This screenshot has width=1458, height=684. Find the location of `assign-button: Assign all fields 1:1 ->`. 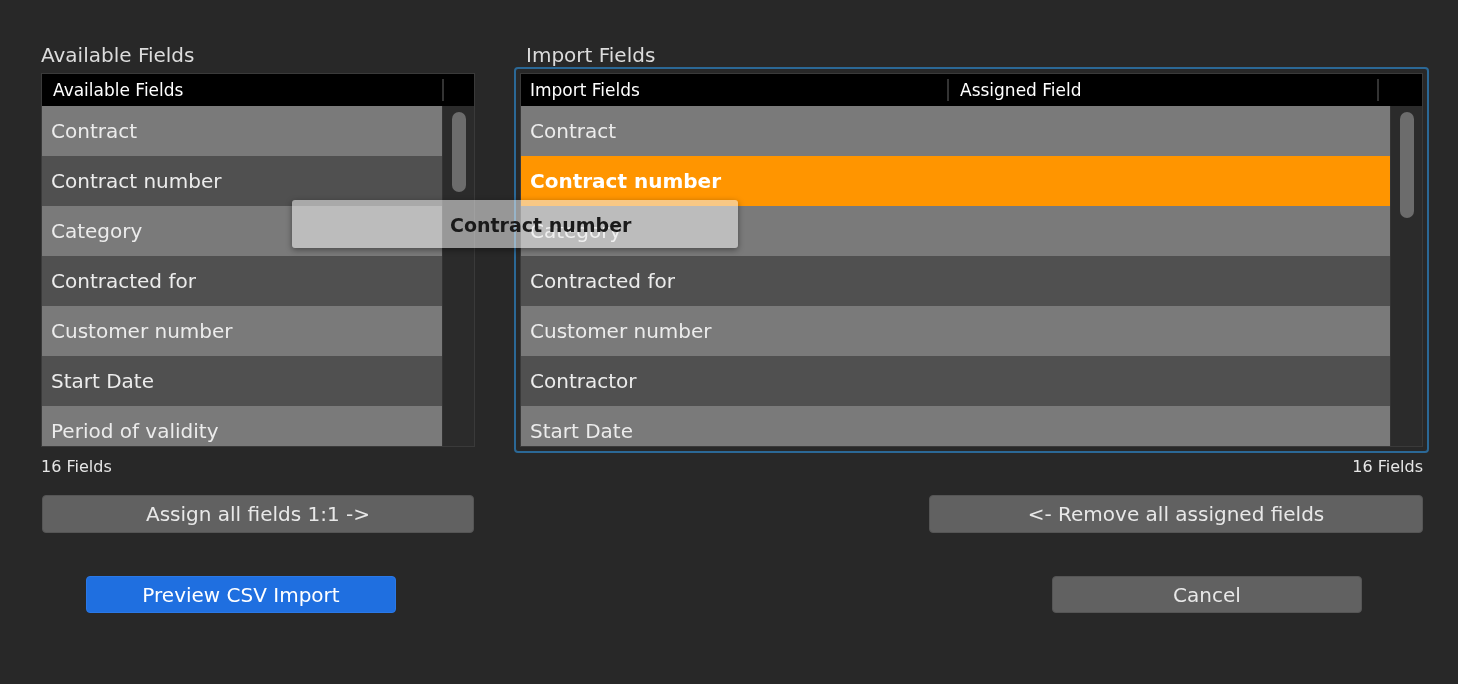

assign-button: Assign all fields 1:1 -> is located at coordinates (258, 514).